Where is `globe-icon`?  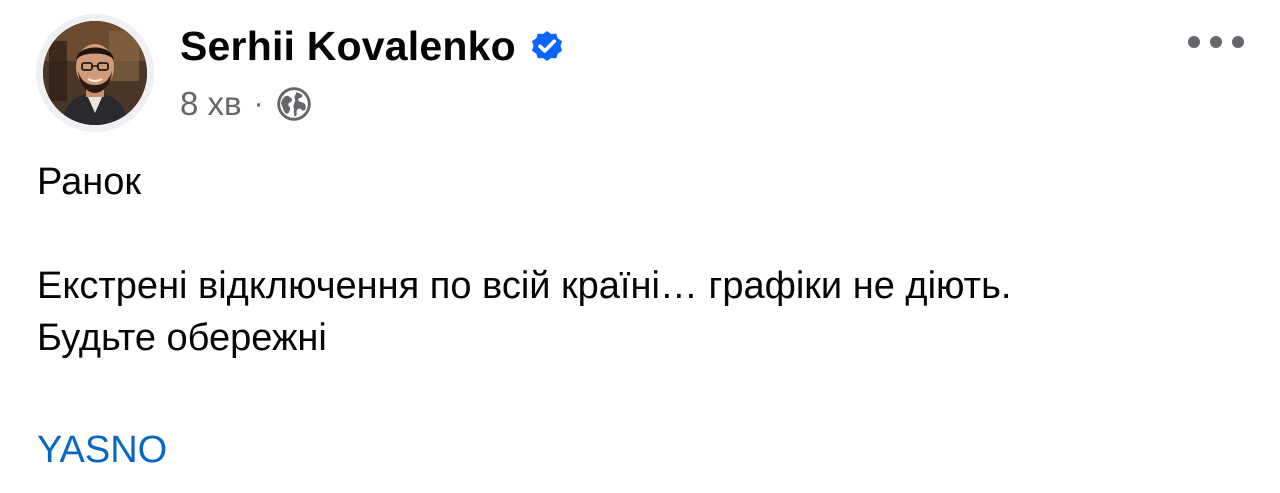
globe-icon is located at coordinates (294, 104).